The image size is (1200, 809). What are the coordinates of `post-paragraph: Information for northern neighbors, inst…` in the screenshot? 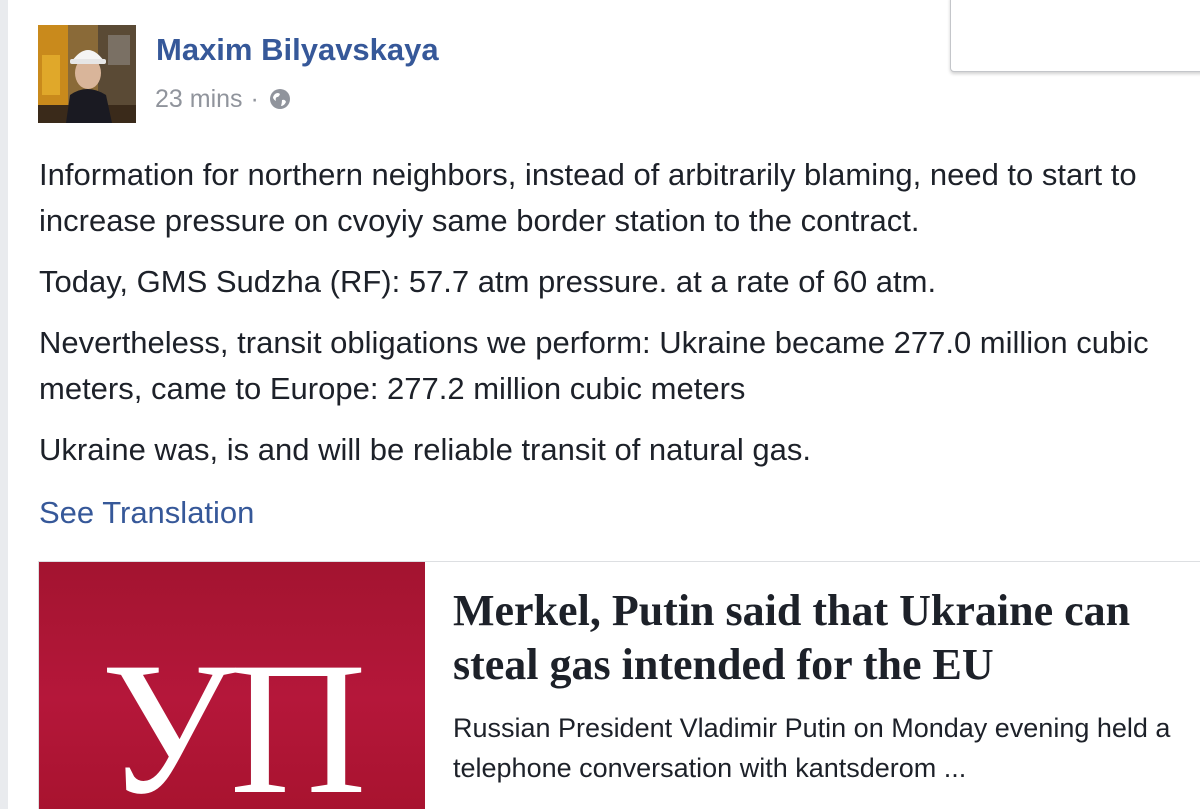 It's located at (588, 197).